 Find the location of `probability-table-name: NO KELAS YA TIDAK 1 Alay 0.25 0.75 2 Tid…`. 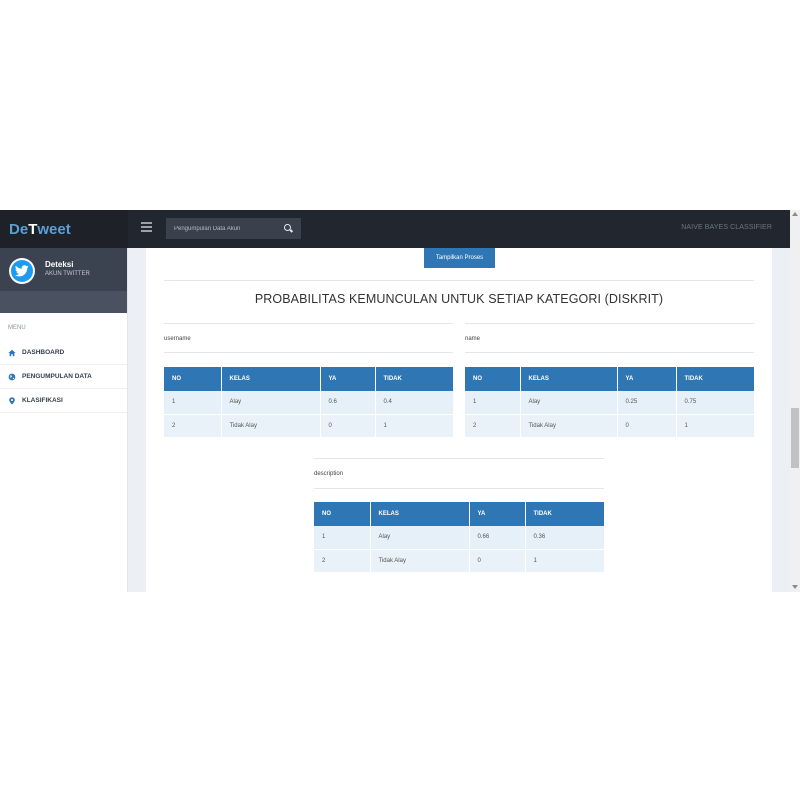

probability-table-name: NO KELAS YA TIDAK 1 Alay 0.25 0.75 2 Tid… is located at coordinates (609, 402).